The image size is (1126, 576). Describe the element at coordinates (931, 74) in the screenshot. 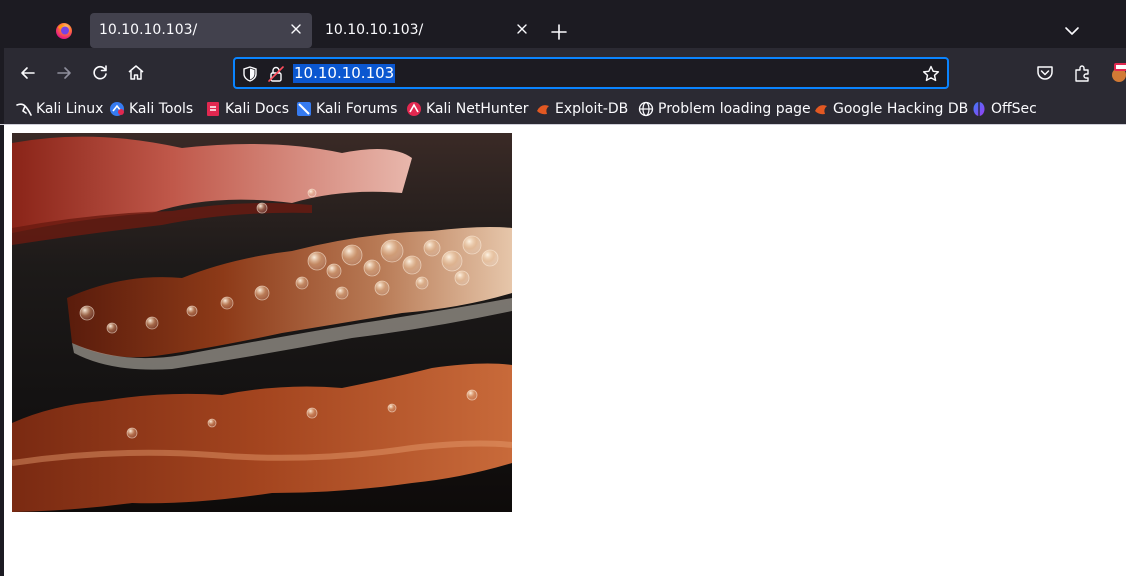

I see `star-icon` at that location.